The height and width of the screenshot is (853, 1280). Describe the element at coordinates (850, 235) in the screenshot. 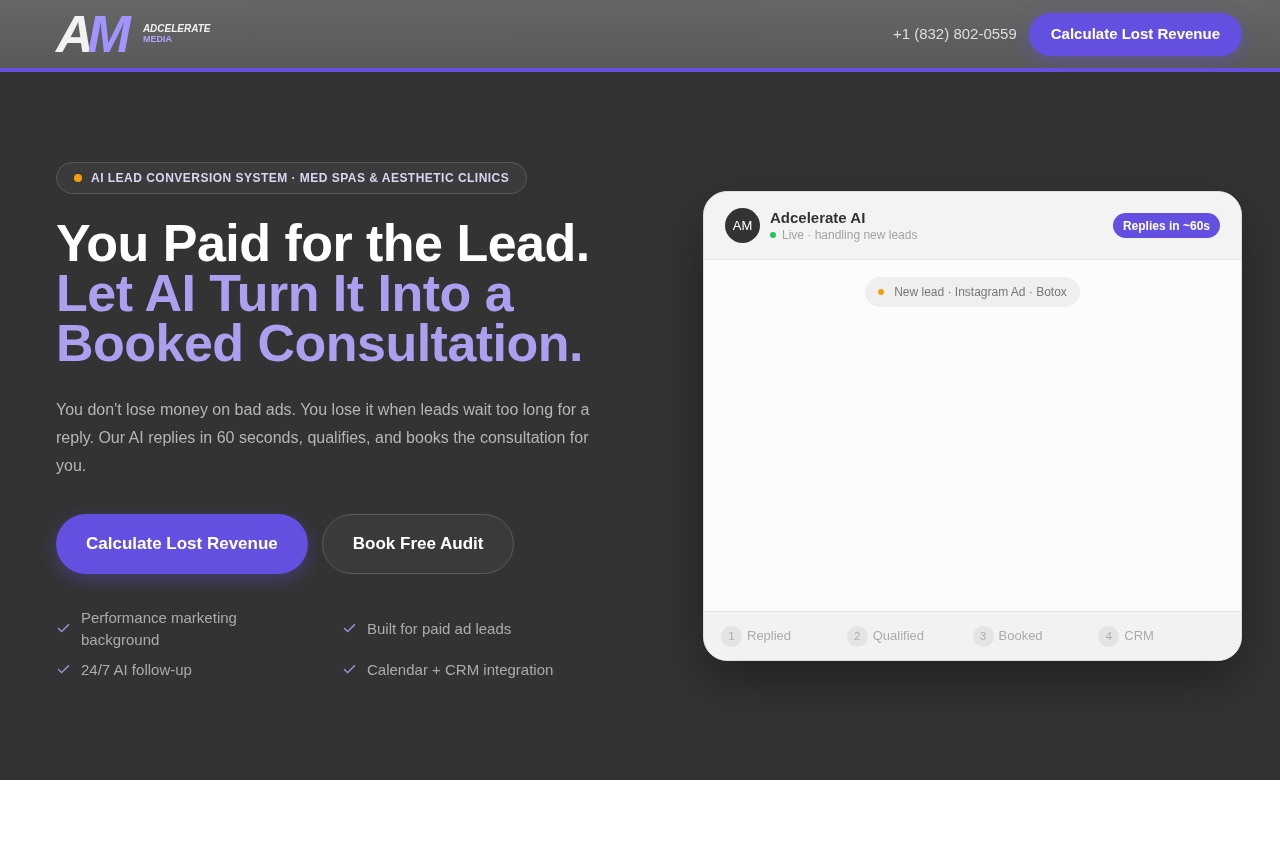

I see `assistant-status: Live · handling new leads` at that location.